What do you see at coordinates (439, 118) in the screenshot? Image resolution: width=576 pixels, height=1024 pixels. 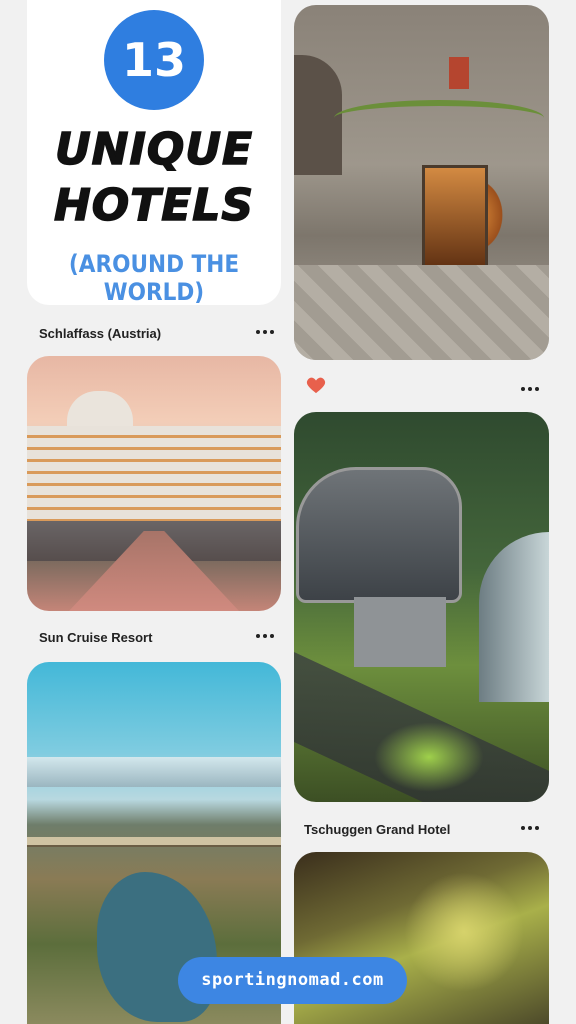 I see `vine-shape` at bounding box center [439, 118].